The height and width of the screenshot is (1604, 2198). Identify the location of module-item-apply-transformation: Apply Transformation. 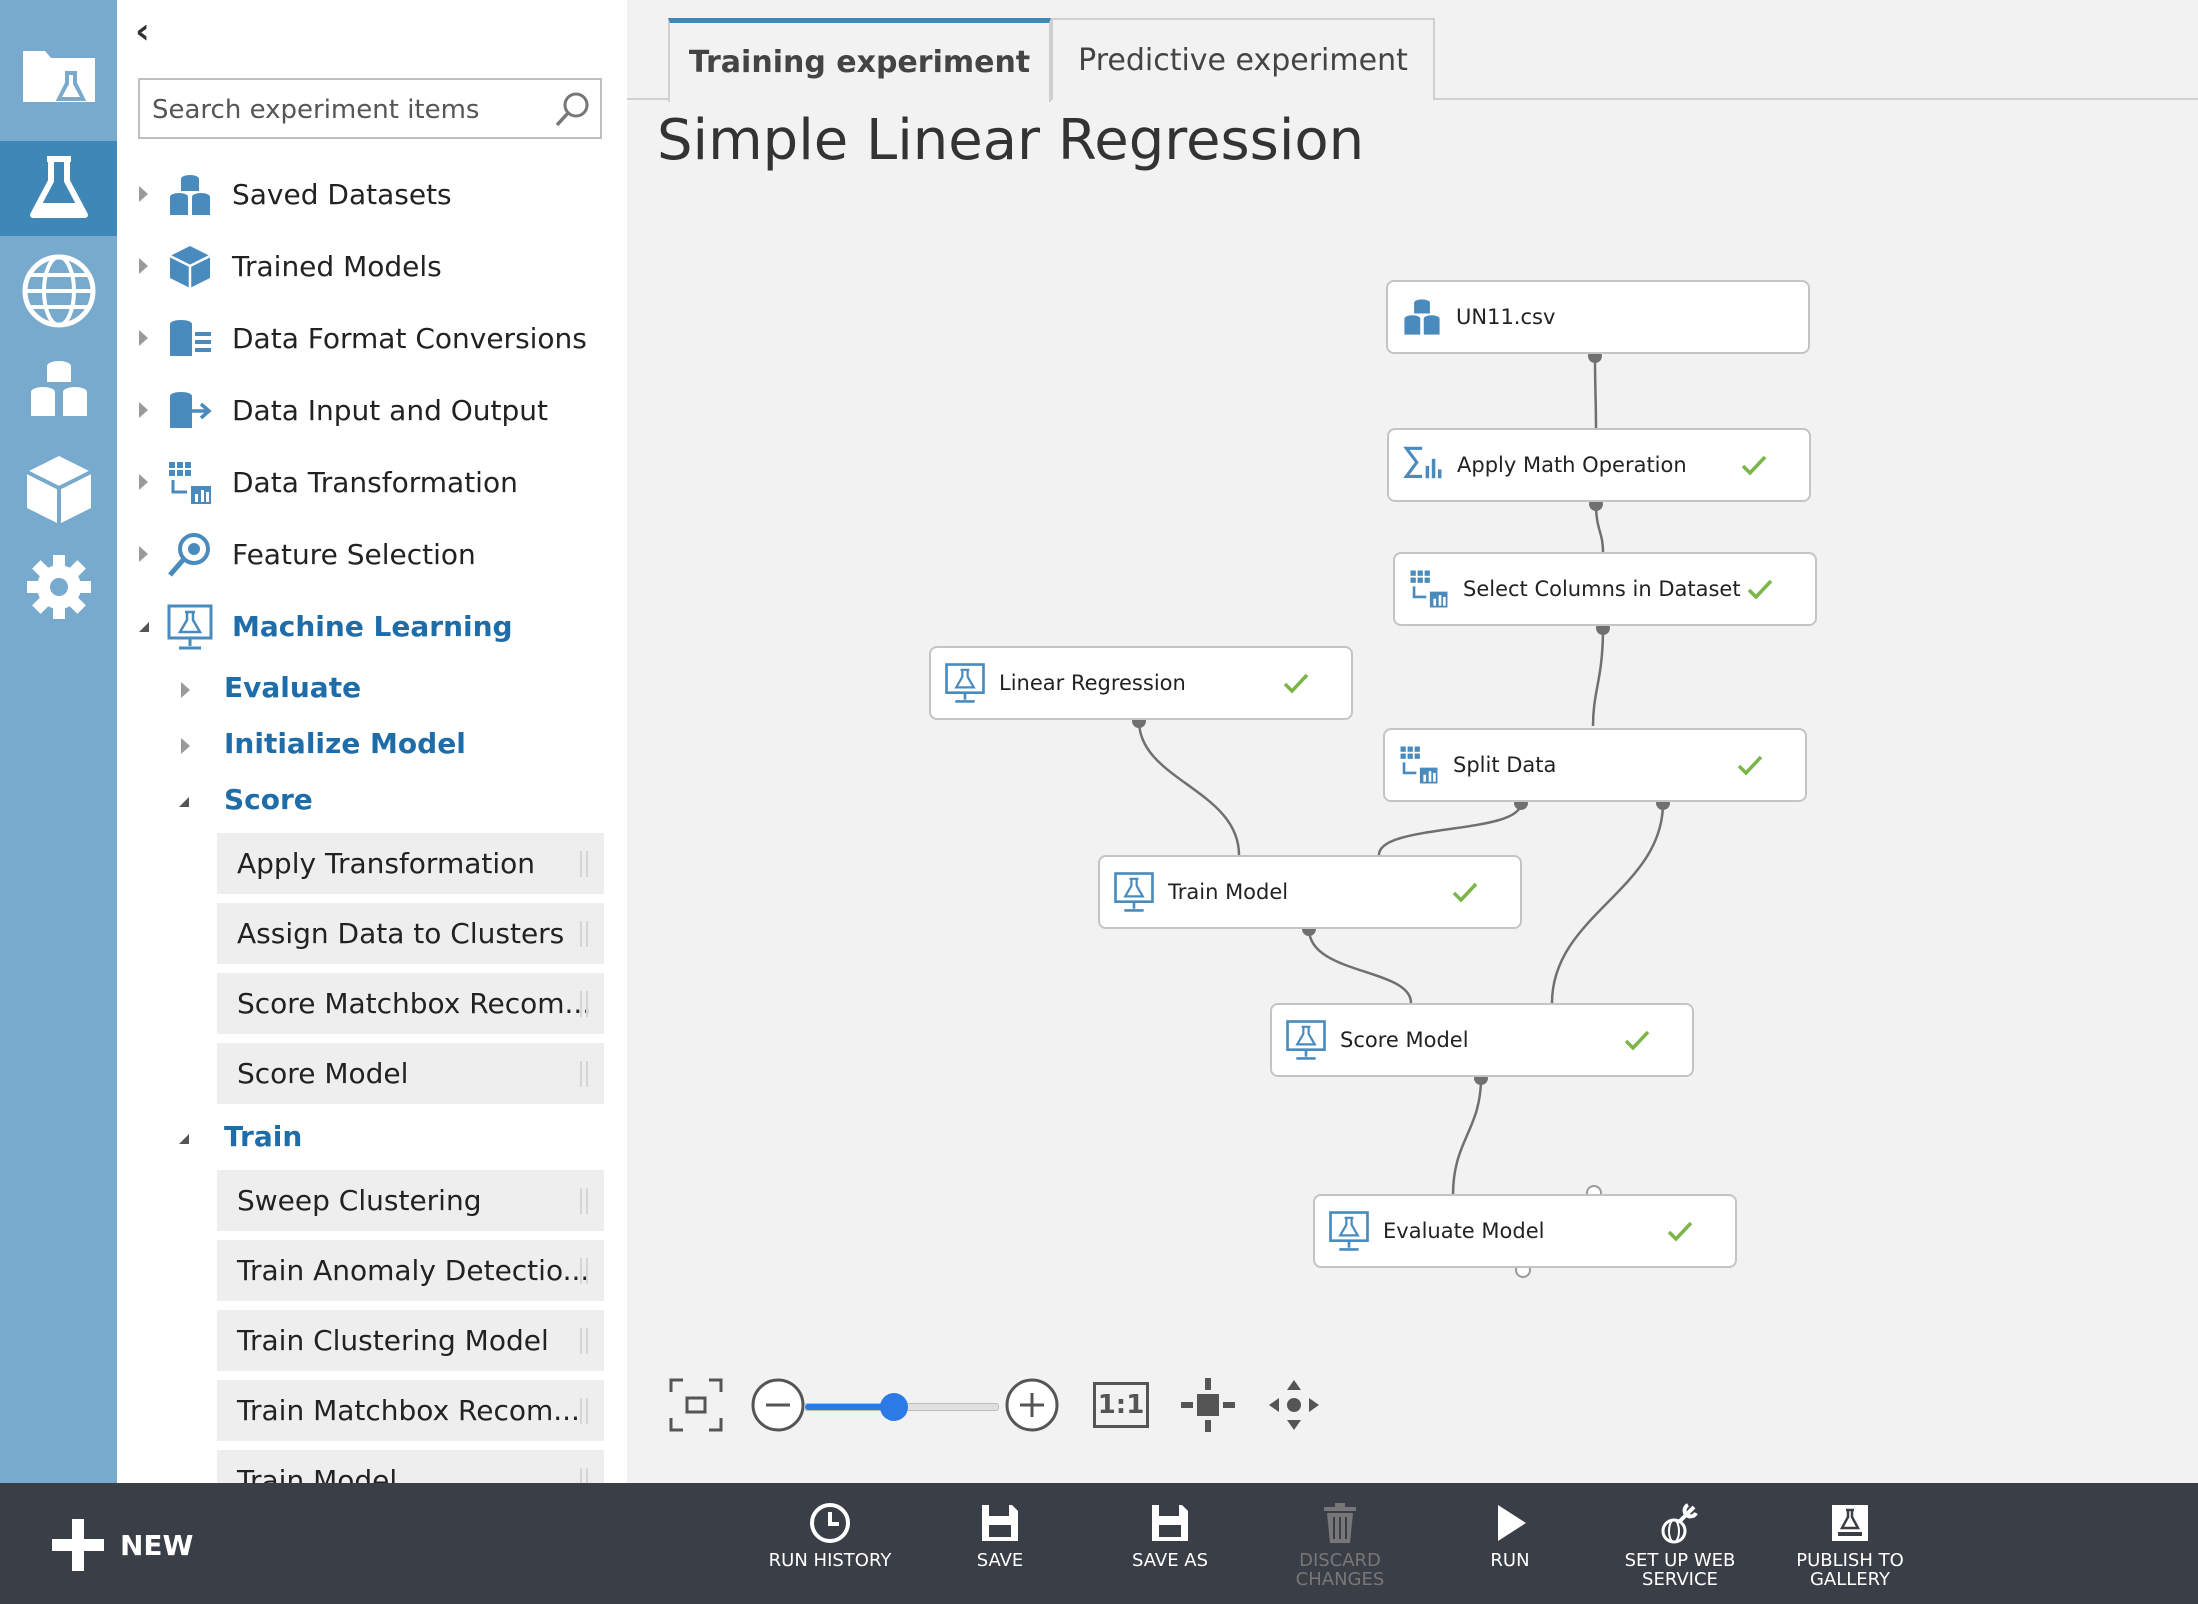
(410, 863).